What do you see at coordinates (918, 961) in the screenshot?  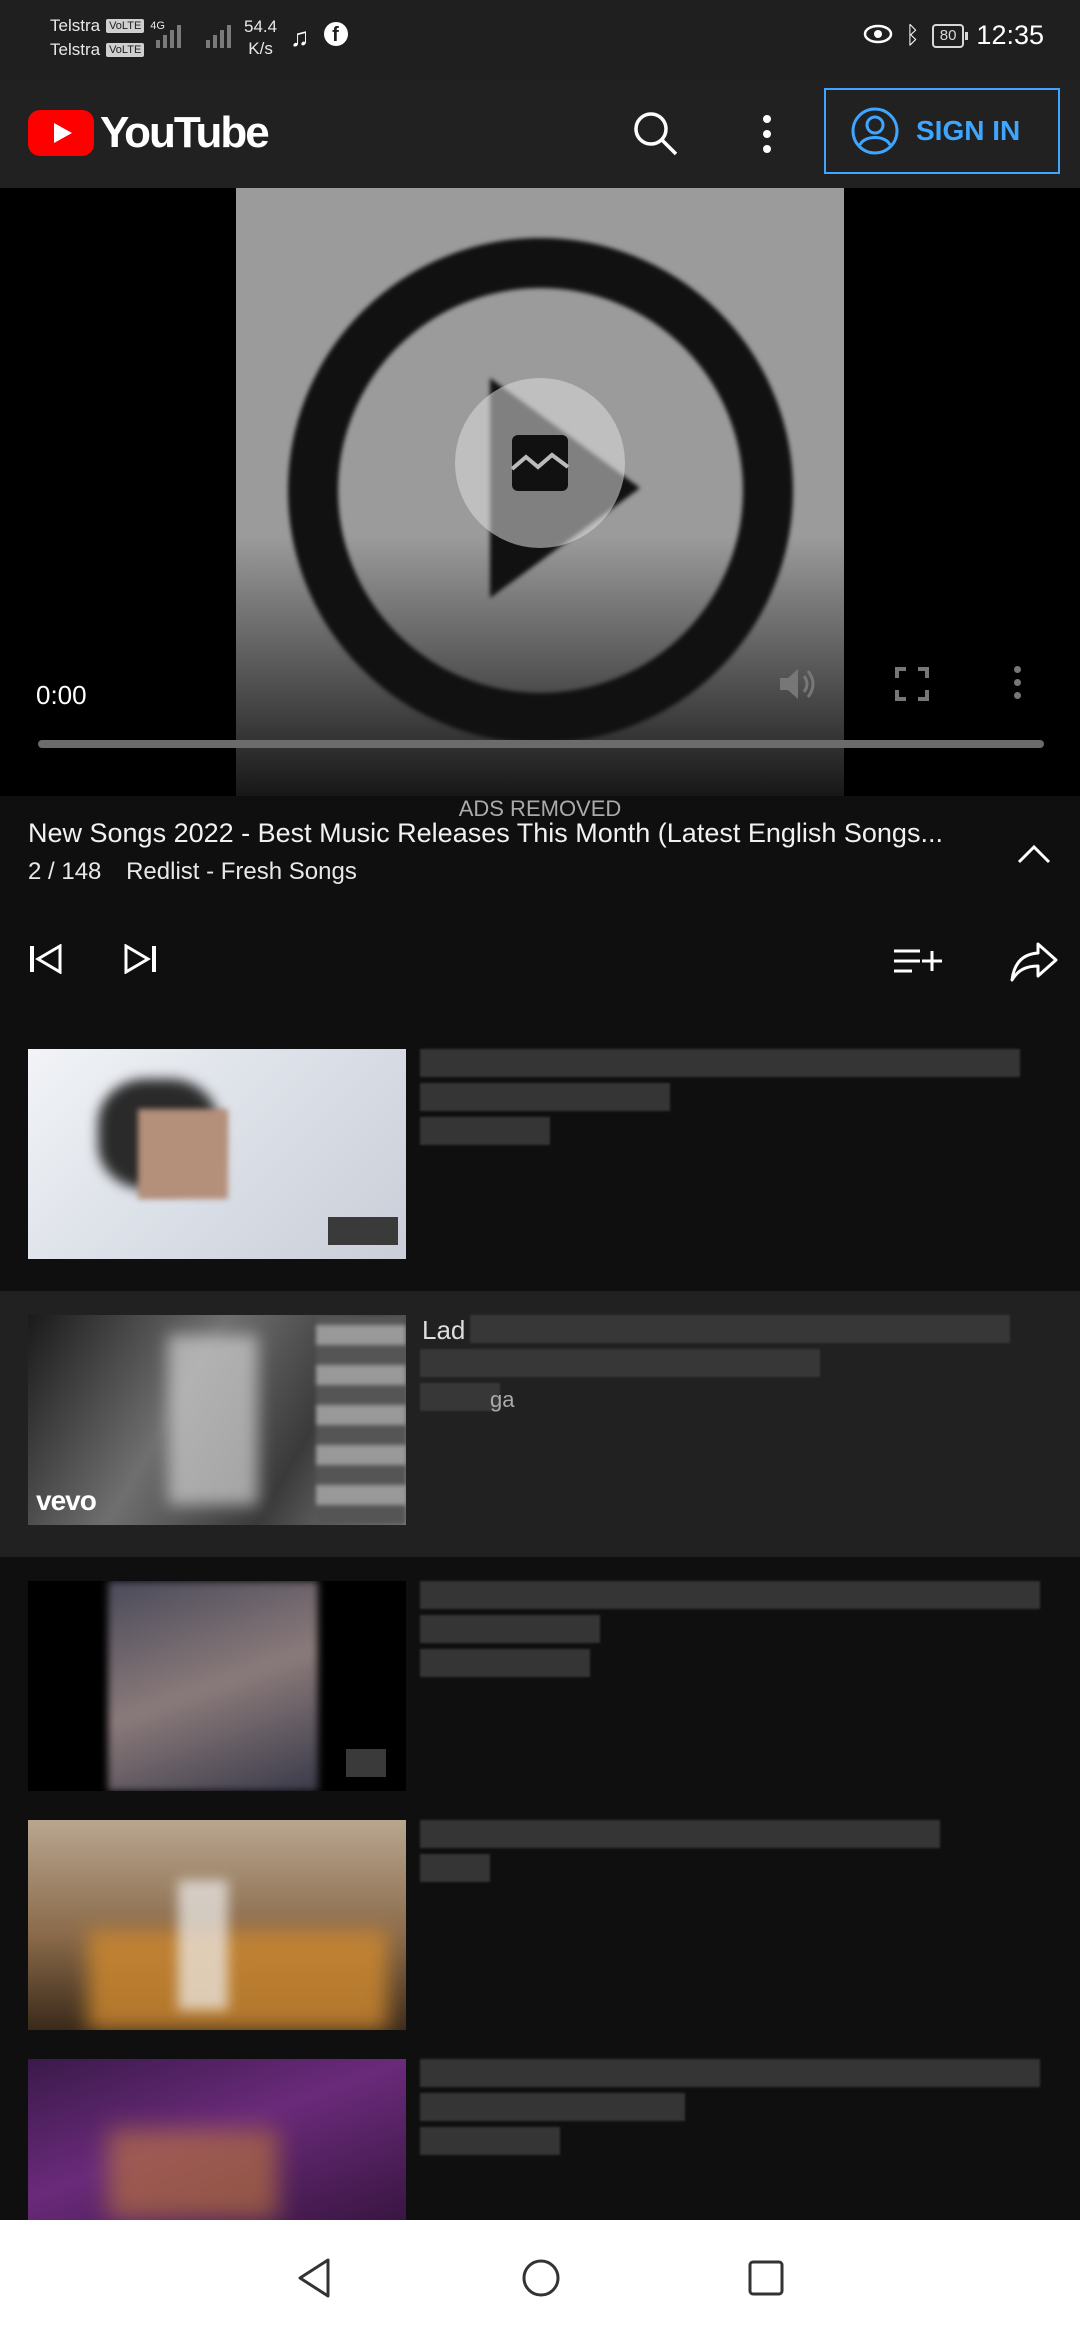 I see `playlist-add-icon` at bounding box center [918, 961].